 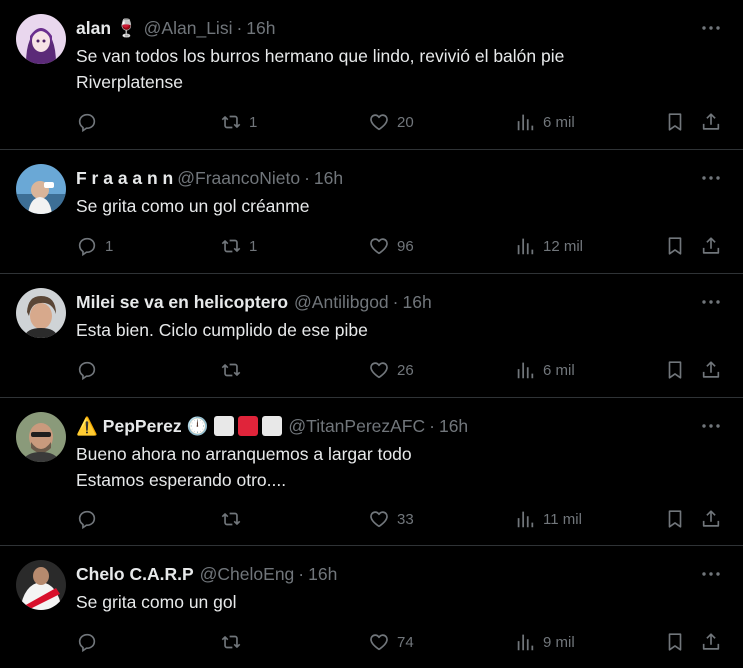 I want to click on tweet-actions: 33 11 mil, so click(x=399, y=519).